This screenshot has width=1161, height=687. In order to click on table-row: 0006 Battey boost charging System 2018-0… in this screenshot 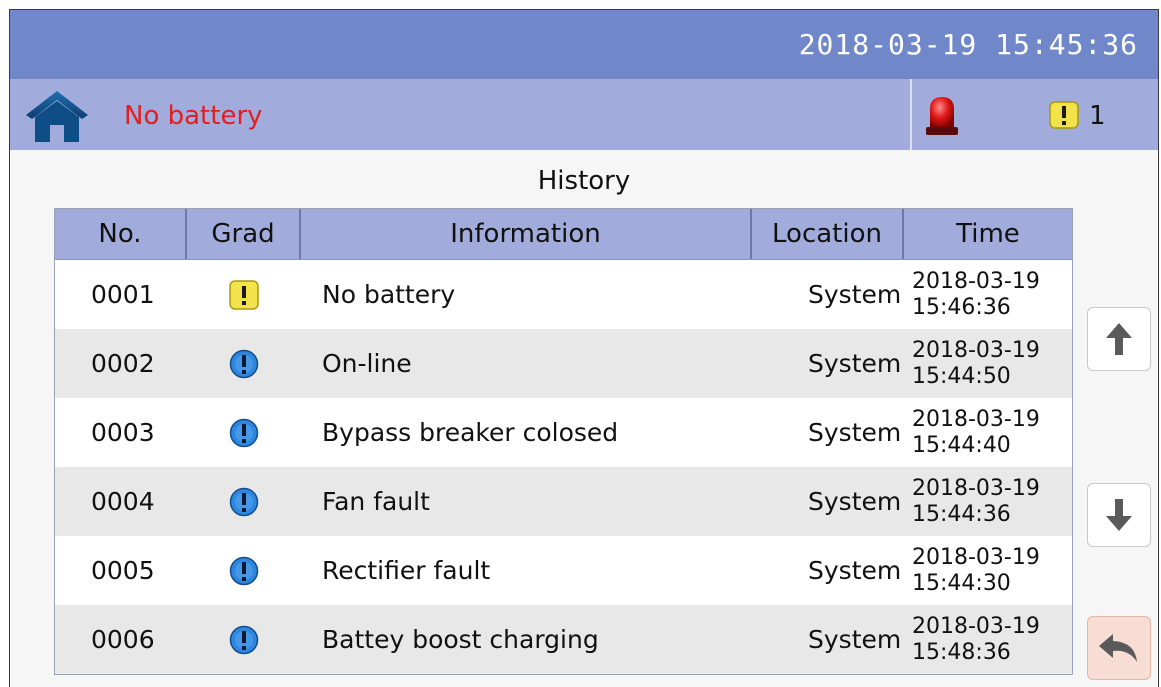, I will do `click(563, 639)`.